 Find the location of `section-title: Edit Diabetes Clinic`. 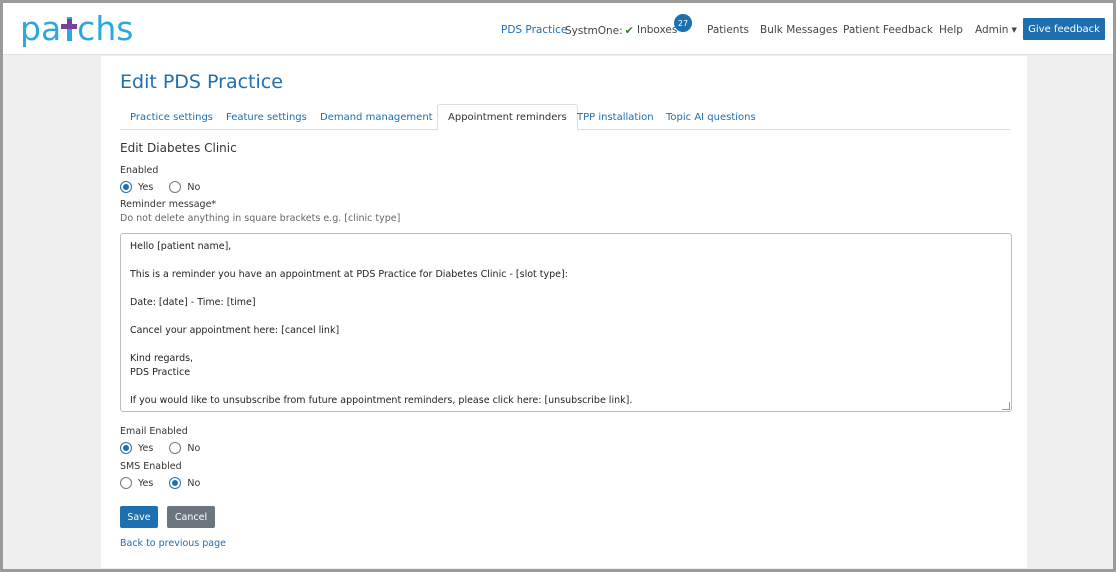

section-title: Edit Diabetes Clinic is located at coordinates (178, 148).